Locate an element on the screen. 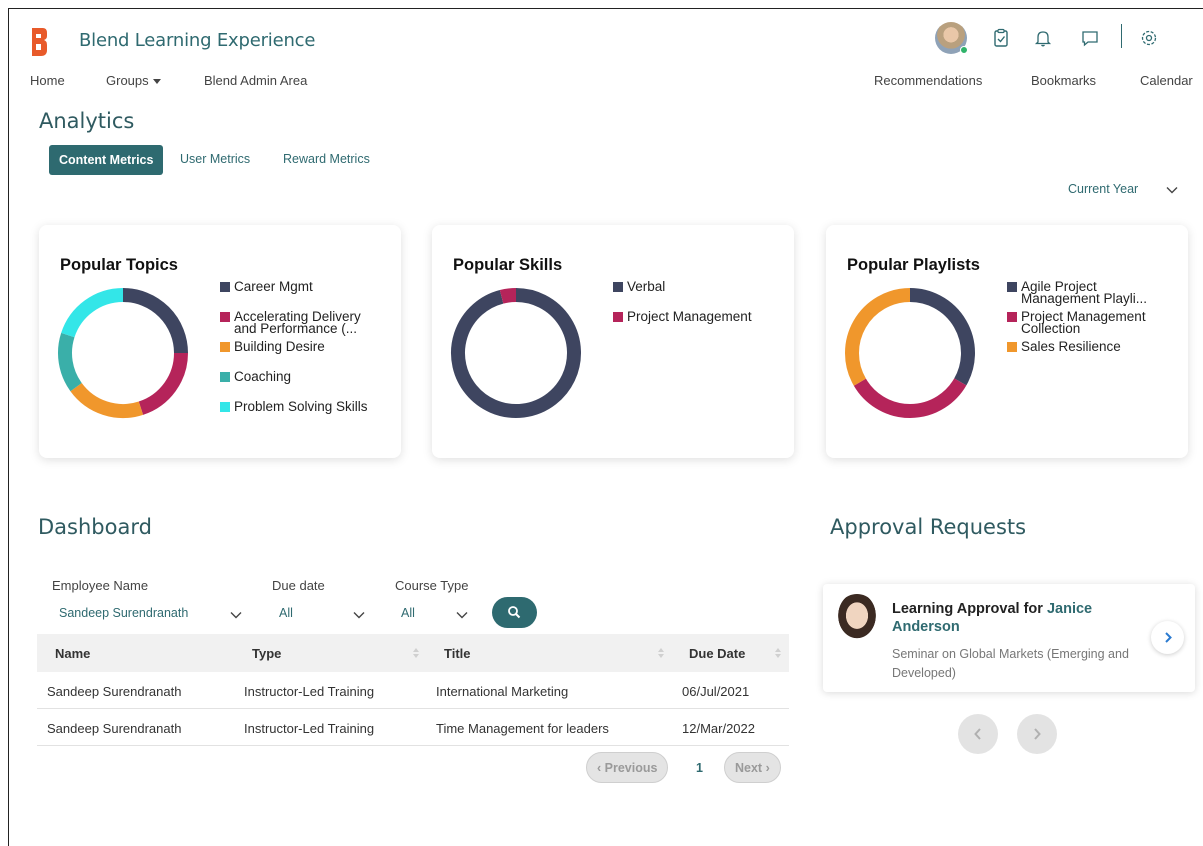 The width and height of the screenshot is (1203, 846). tab-reward-metrics: Reward Metrics is located at coordinates (326, 159).